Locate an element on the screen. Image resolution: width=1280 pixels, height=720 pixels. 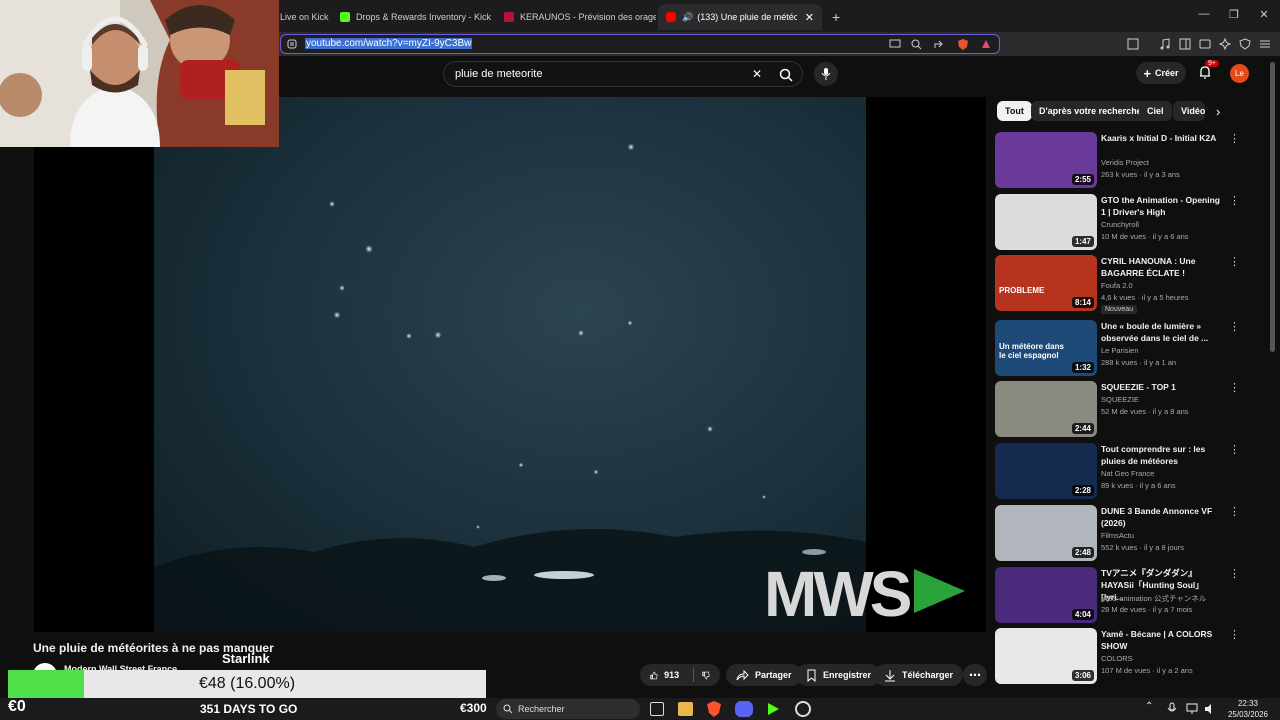
task-view-icon is located at coordinates (657, 709).